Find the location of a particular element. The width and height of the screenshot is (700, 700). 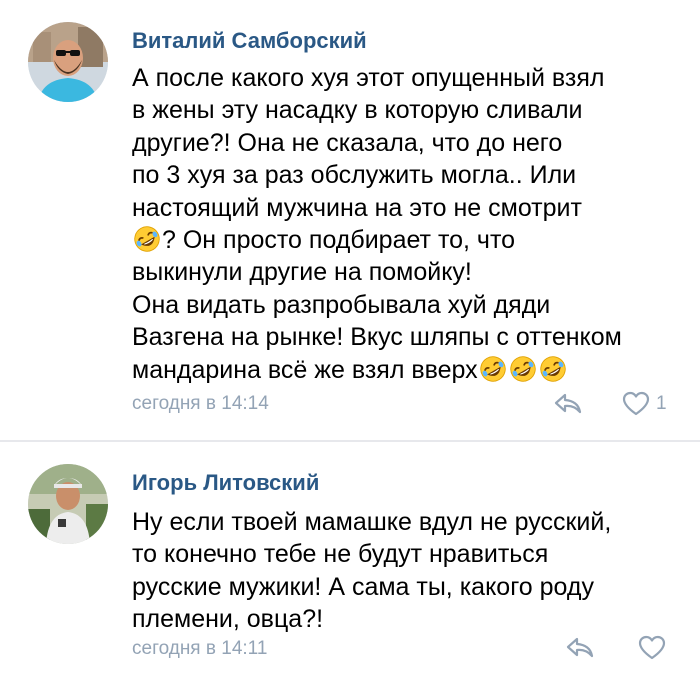

comment-timestamp: сегодня в 14:11 is located at coordinates (200, 648).